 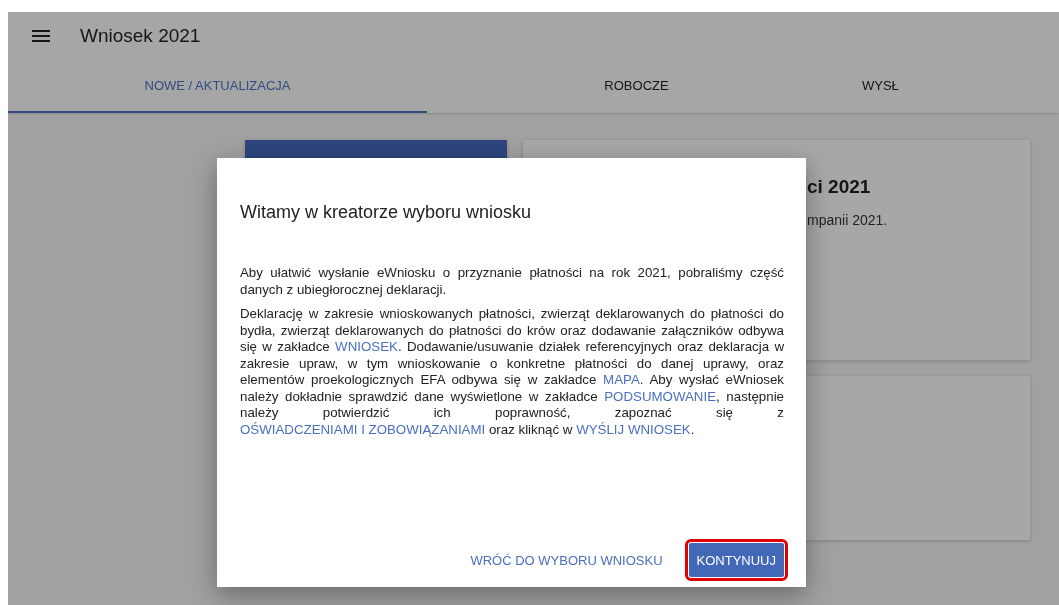 I want to click on dialog-paragraph: Deklarację w zakresie wnioskowanych płatności, zwierząt deklarowanych do płatności do bydła, zwierząt deklarowanych do płatności do krów oraz dodawanie załączników odbywa się w zakładce WNIOSEK. Dodawanie/usuwanie działek referencyjnych oraz deklaracja w zakresie upraw, w tym wnioskowanie o konkretne płatności do danej uprawy, oraz elementów proekologicznych EFA odbywa się w zakładce MAPA. Aby wysłać eWniosek należy dokładnie sprawdzić dane wyświetlone w zakładce PODSUMOWANIE, następnie należy potwierdzić ich poprawność, zapoznać się z OŚWIADCZENIAMI I ZOBOWIĄZANIAMI oraz kliknąć w WYŚLIJ WNIOSEK., so click(x=512, y=372).